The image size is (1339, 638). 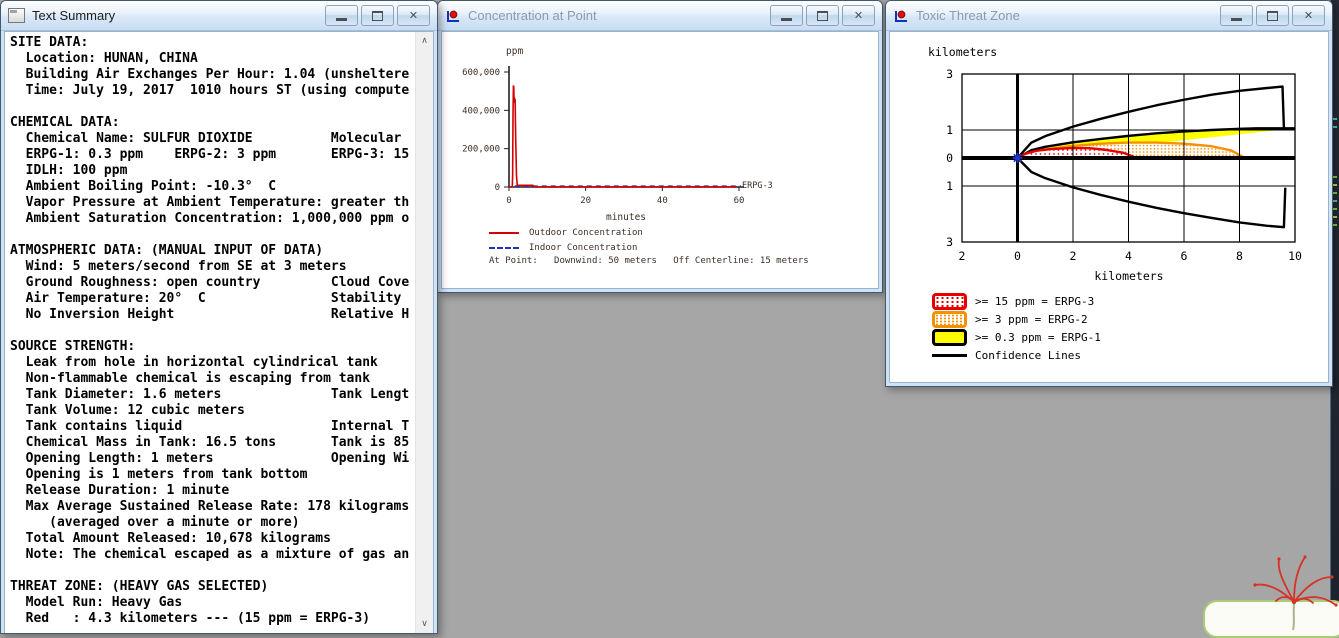 I want to click on legend-row: >= 15 ppm = ERPG-3, so click(x=1016, y=301).